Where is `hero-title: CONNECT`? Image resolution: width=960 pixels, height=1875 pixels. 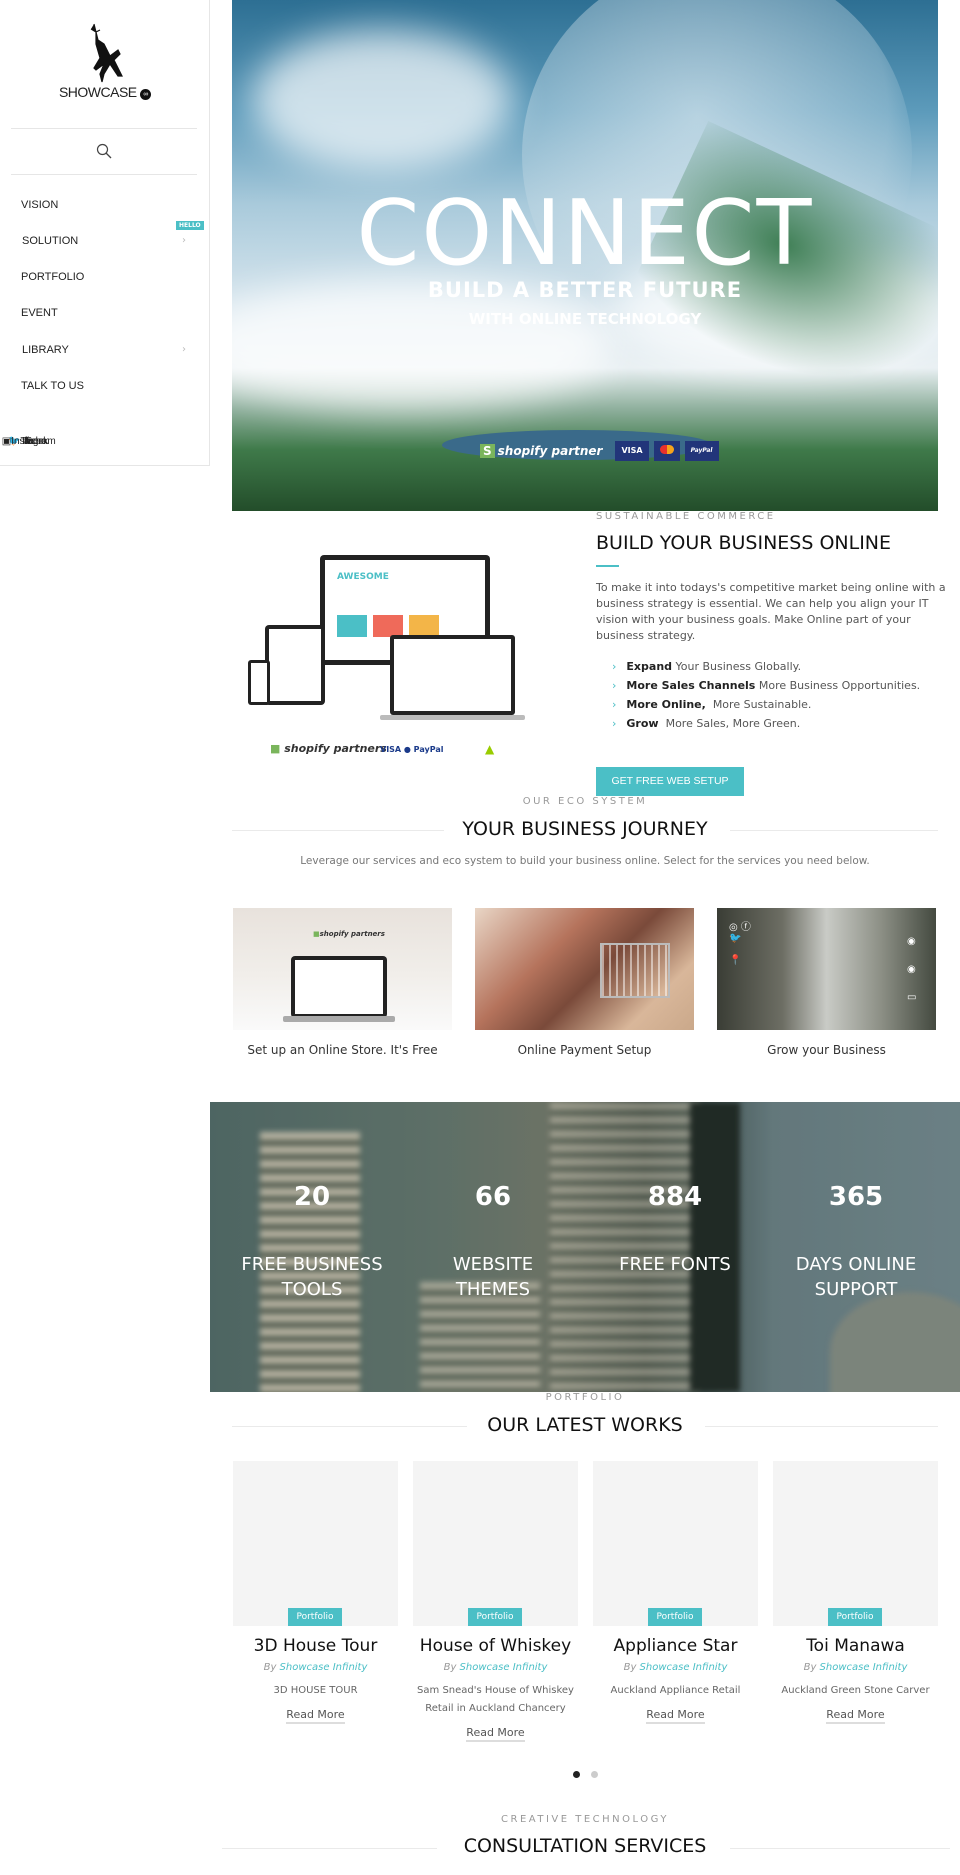 hero-title: CONNECT is located at coordinates (585, 233).